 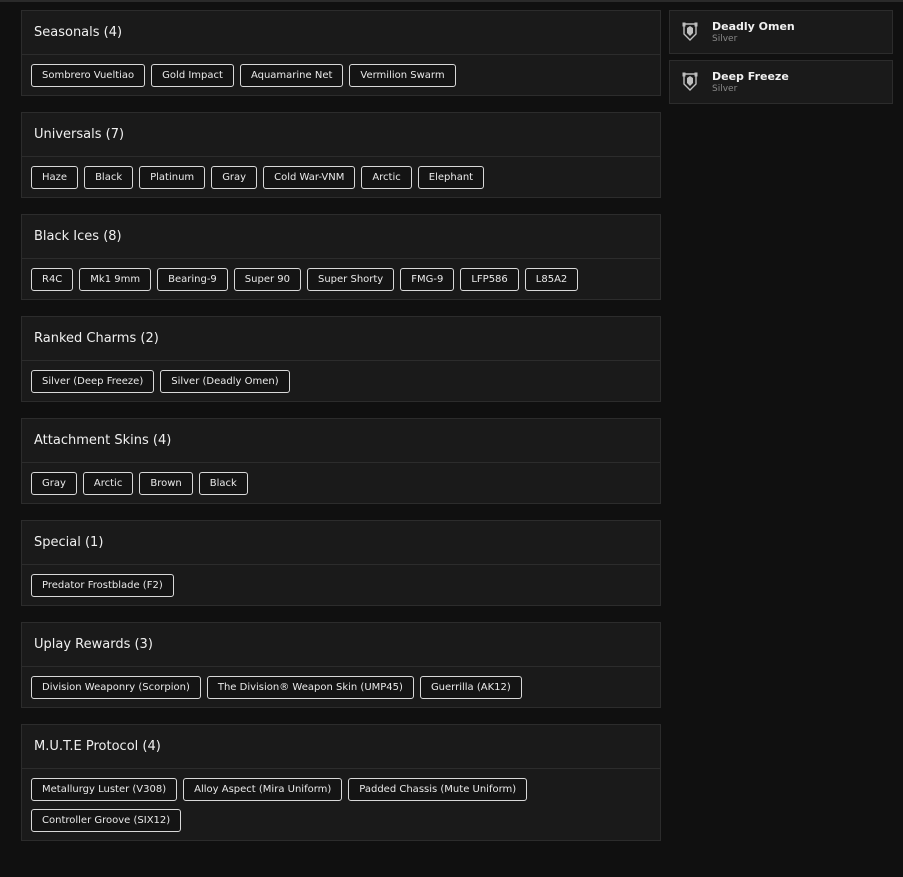 What do you see at coordinates (451, 1) in the screenshot?
I see `top-divider` at bounding box center [451, 1].